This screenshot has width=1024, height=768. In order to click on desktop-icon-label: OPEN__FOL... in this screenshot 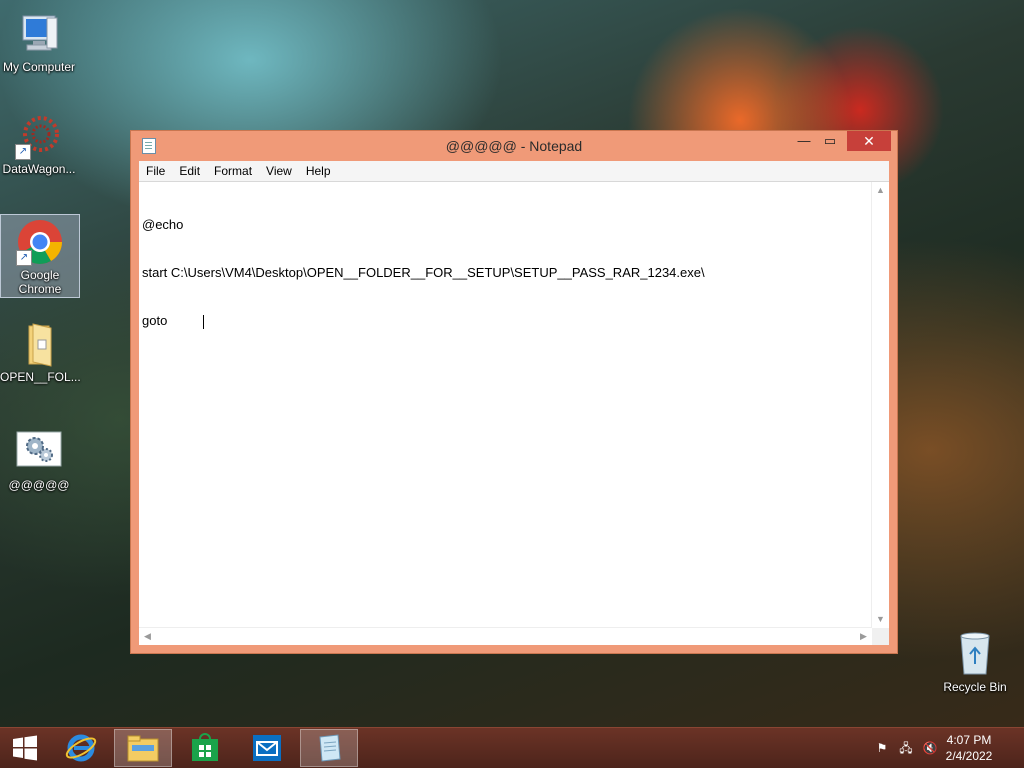, I will do `click(40, 377)`.